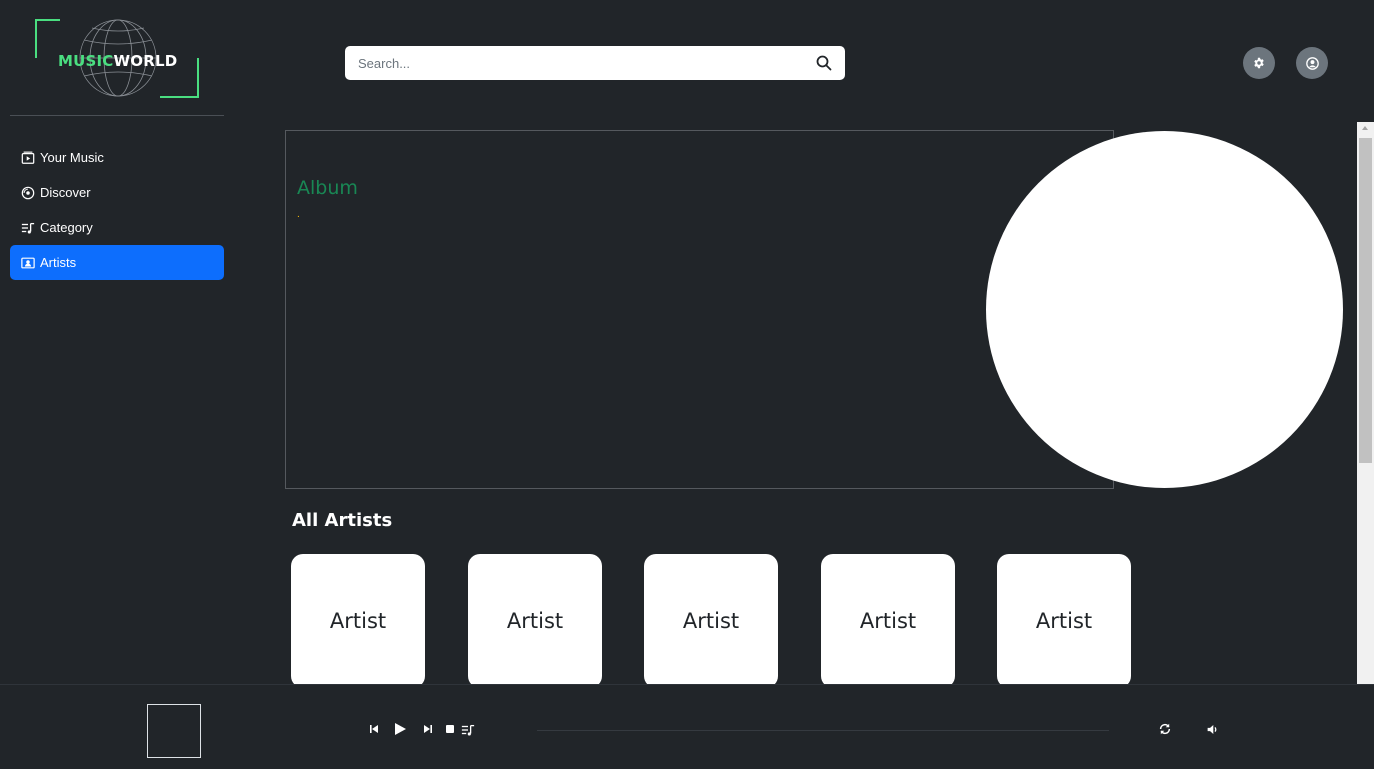 The width and height of the screenshot is (1374, 769). Describe the element at coordinates (117, 227) in the screenshot. I see `sidebar-item-category: Category` at that location.